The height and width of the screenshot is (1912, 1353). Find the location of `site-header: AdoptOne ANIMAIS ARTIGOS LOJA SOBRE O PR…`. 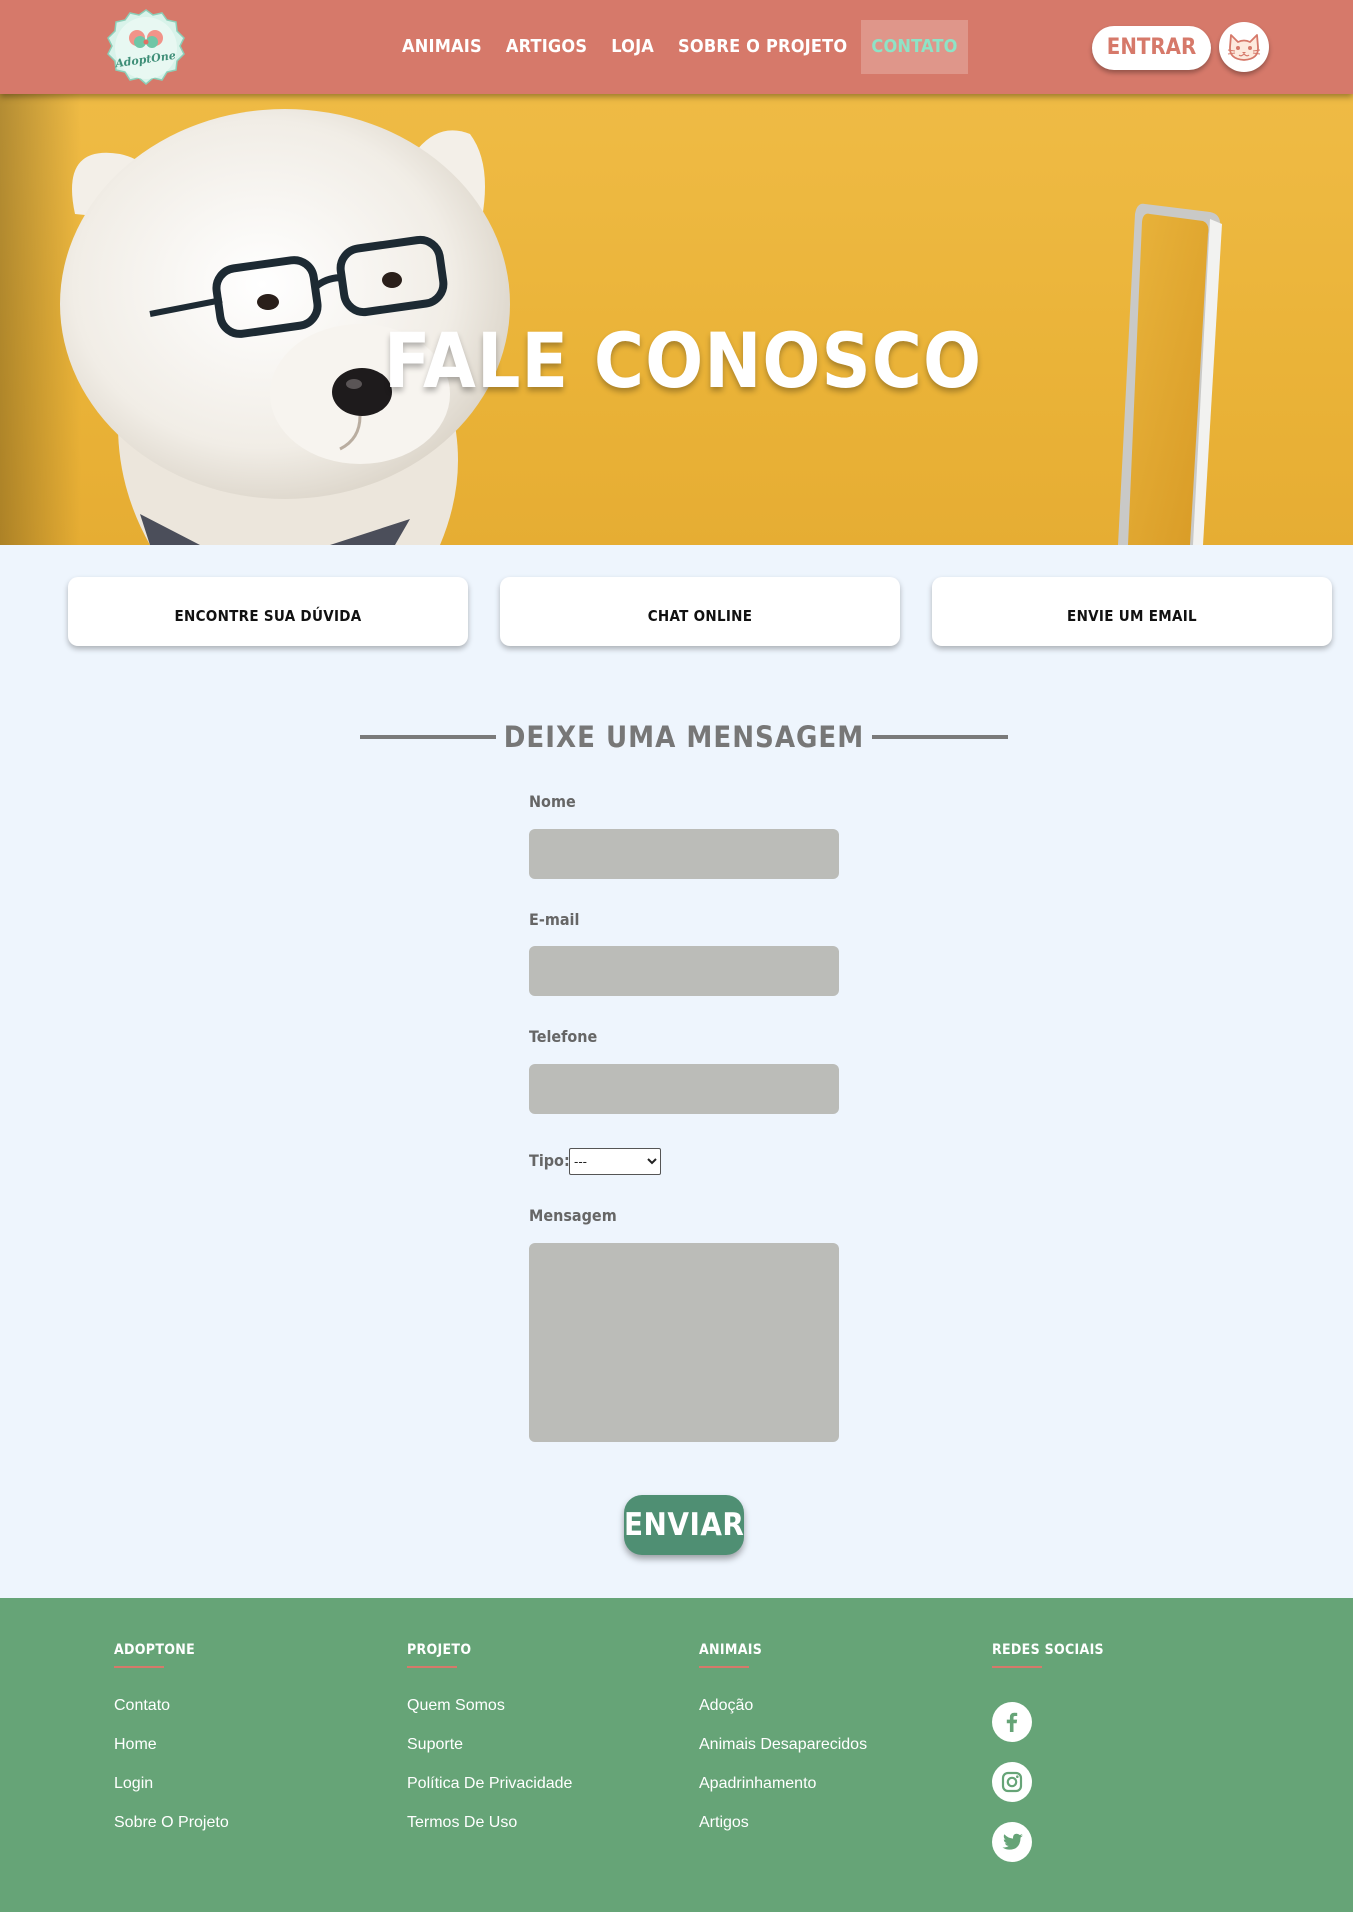

site-header: AdoptOne ANIMAIS ARTIGOS LOJA SOBRE O PR… is located at coordinates (676, 47).